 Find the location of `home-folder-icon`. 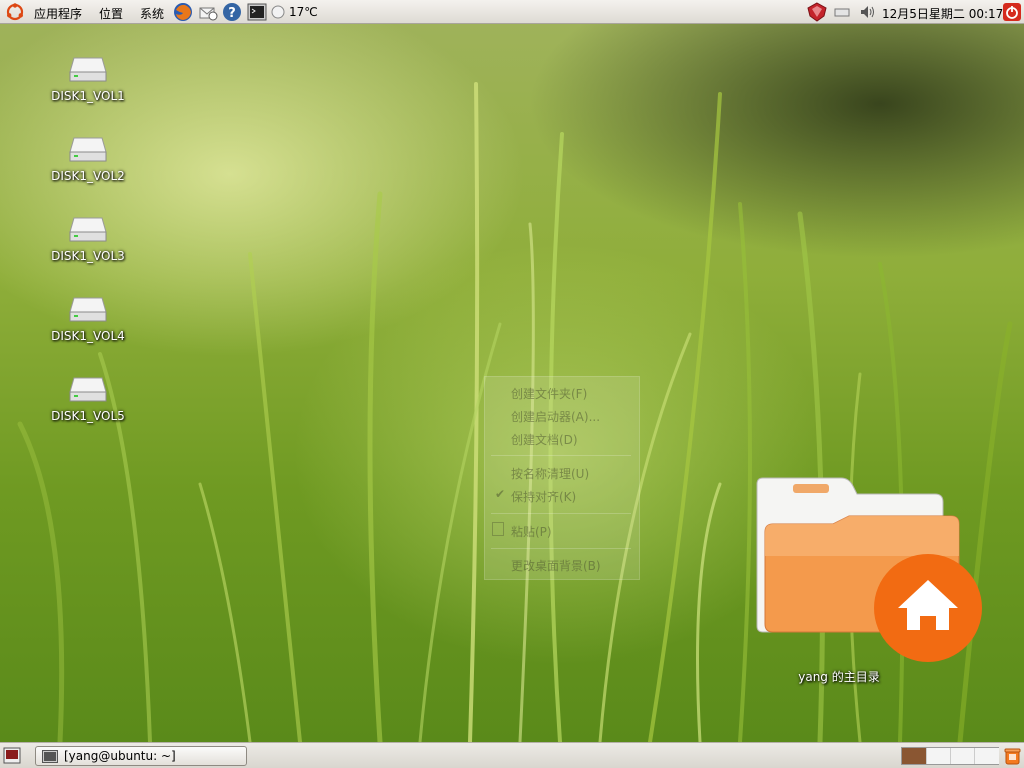

home-folder-icon is located at coordinates (869, 569).